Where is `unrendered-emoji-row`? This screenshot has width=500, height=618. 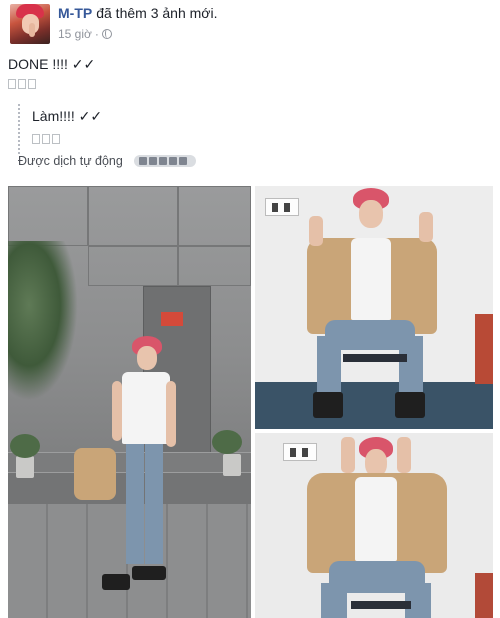
unrendered-emoji-row is located at coordinates (23, 85).